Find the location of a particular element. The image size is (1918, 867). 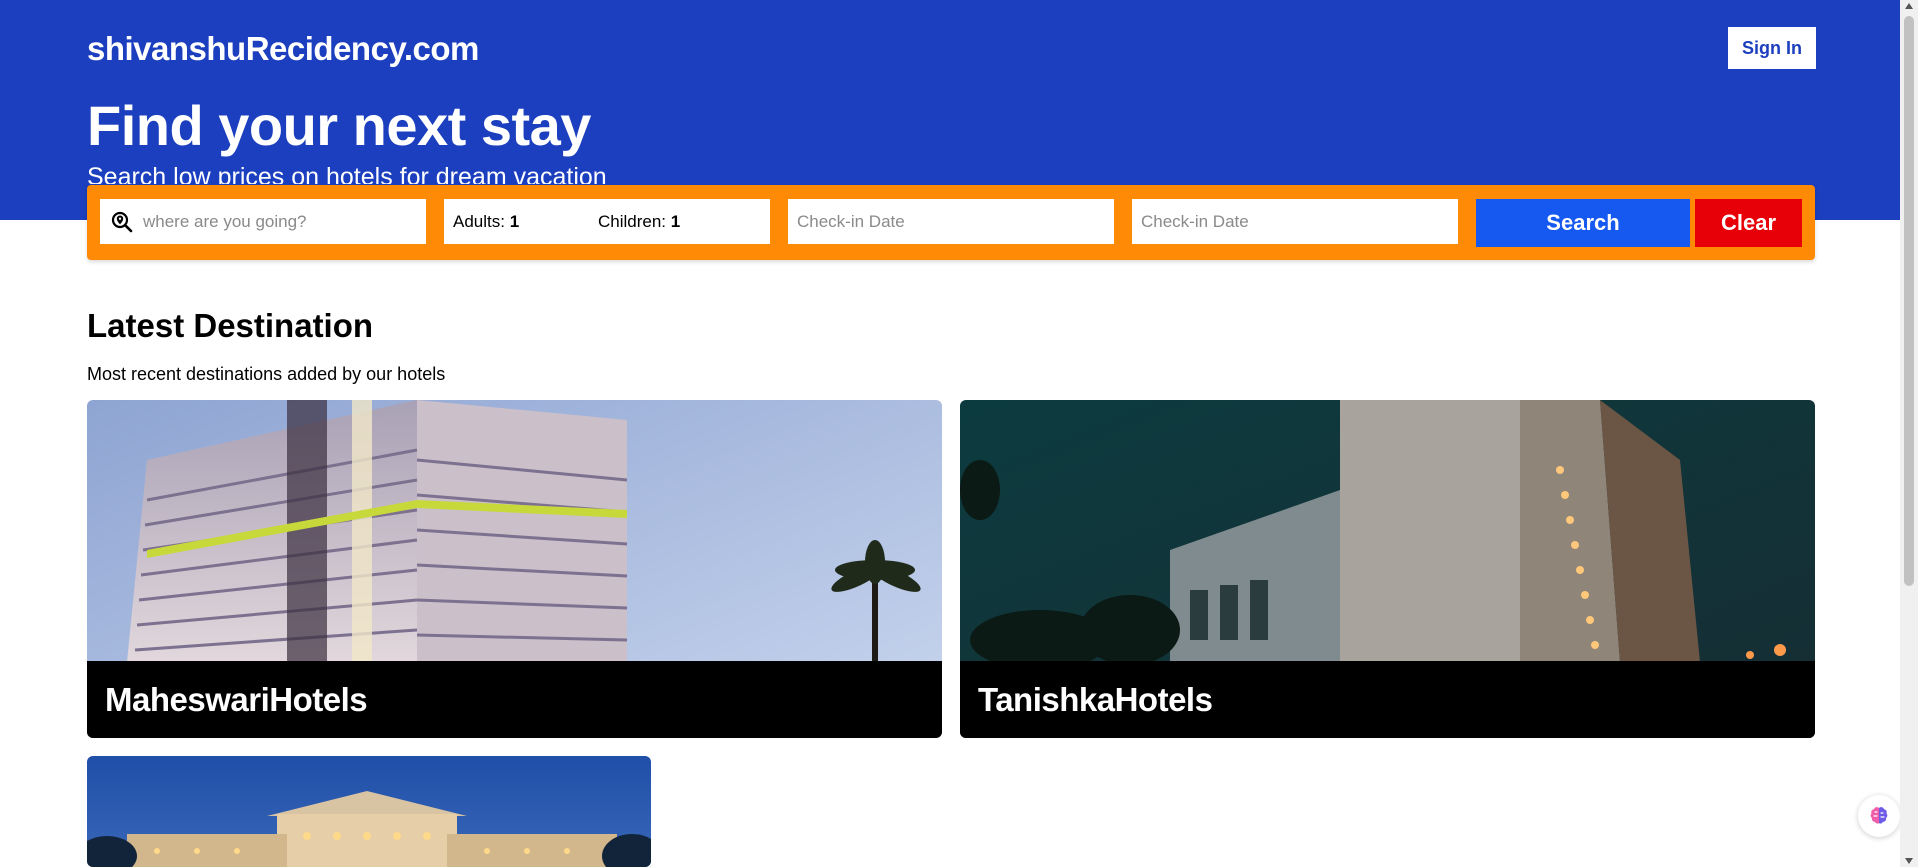

card-title: TanishkaHotels is located at coordinates (1095, 699).